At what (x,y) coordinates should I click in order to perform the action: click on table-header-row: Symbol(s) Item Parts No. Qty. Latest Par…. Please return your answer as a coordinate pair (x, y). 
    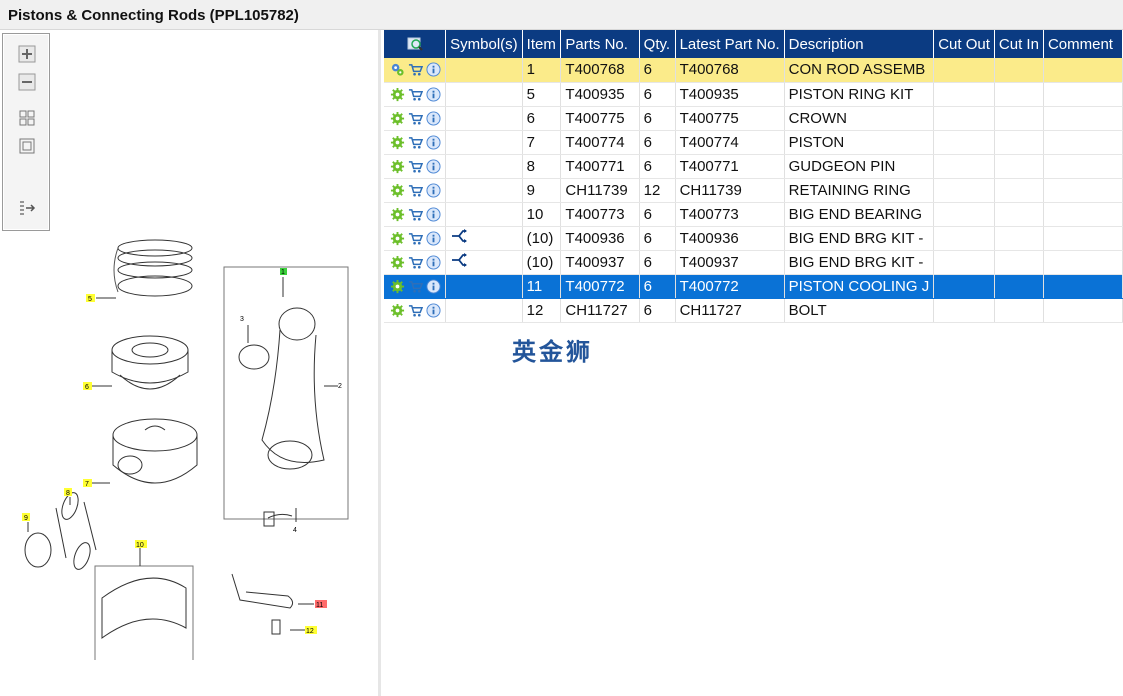
    Looking at the image, I should click on (753, 44).